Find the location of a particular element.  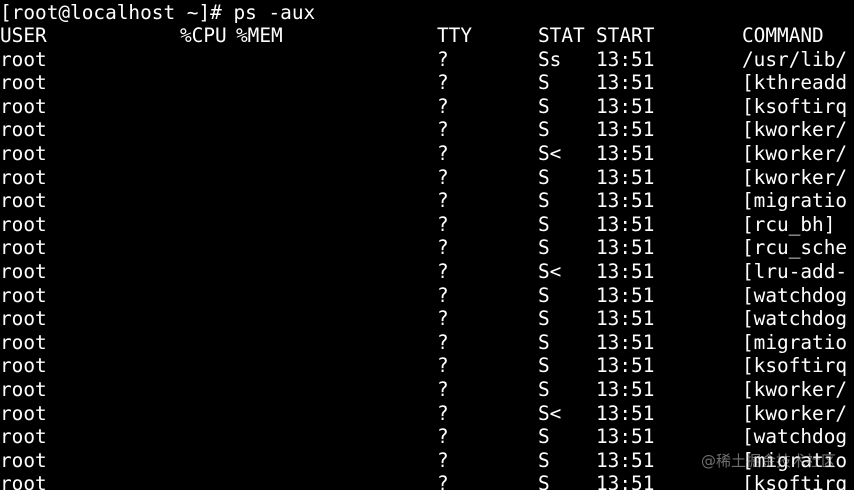

cell-command: /usr/lib/ is located at coordinates (795, 59).